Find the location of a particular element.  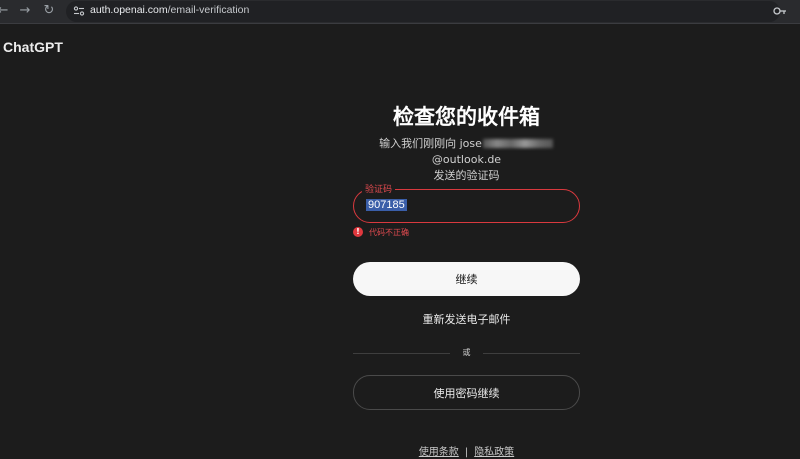

code-input-value: 907185 is located at coordinates (386, 205).